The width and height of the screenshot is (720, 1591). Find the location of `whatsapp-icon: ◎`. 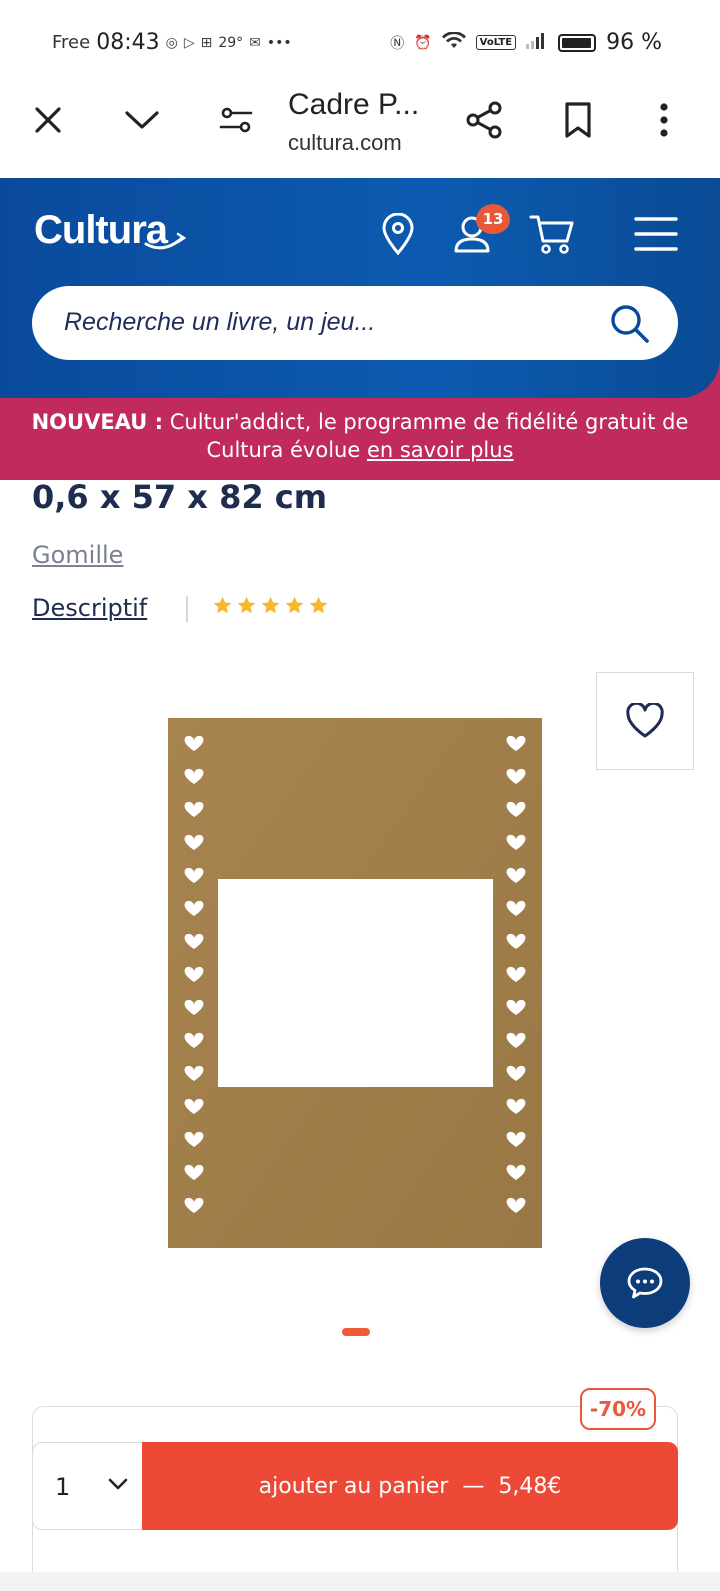

whatsapp-icon: ◎ is located at coordinates (171, 42).